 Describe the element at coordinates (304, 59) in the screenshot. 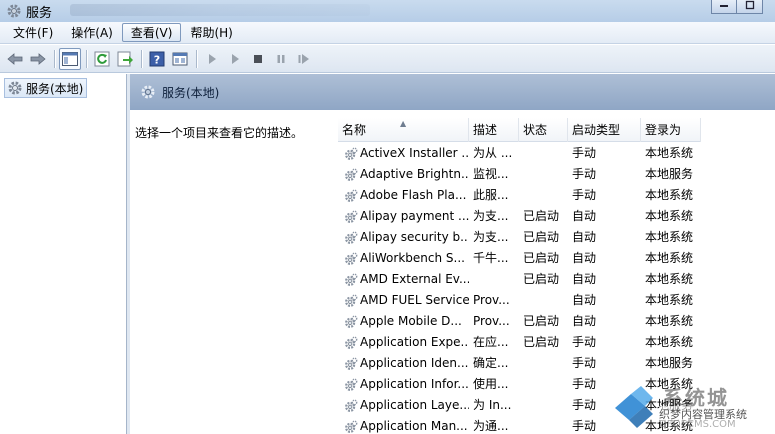

I see `restart-service-button` at that location.